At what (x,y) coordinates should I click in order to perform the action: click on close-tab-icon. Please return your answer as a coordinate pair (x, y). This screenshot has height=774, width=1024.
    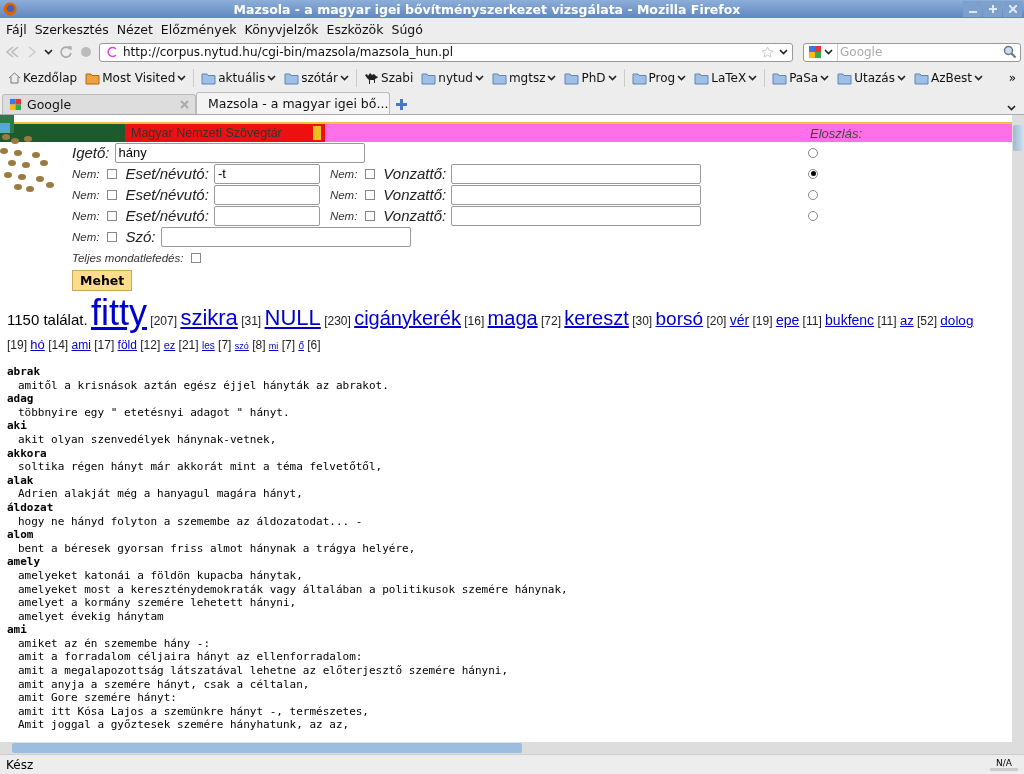
    Looking at the image, I should click on (184, 104).